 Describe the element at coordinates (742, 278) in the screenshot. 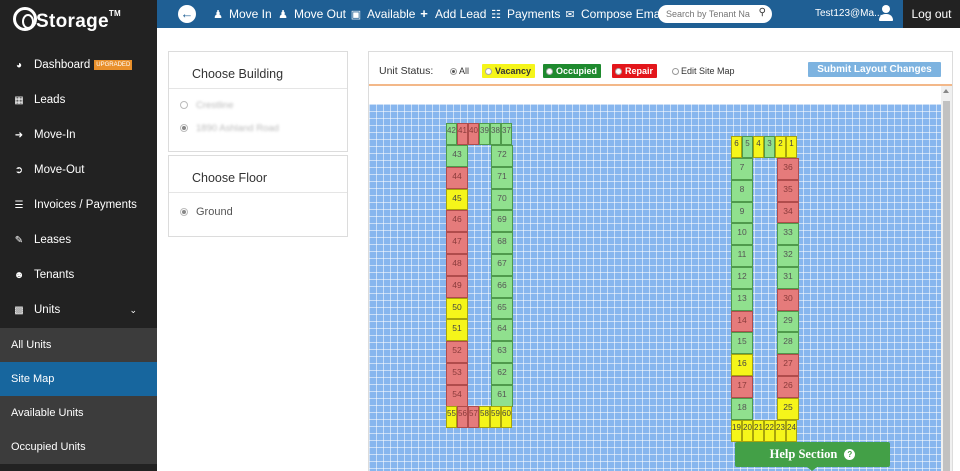

I see `unit-12: 12` at that location.